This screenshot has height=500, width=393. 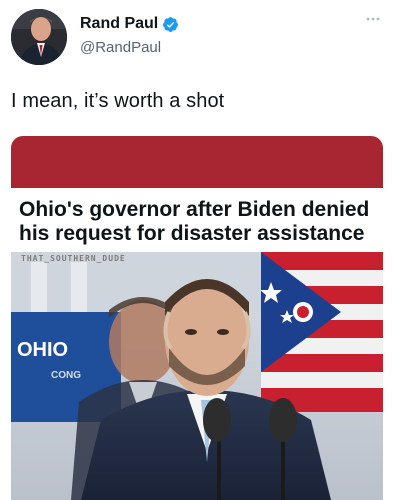 What do you see at coordinates (73, 258) in the screenshot?
I see `watermark: THAT_SOUTHERN_DUDE` at bounding box center [73, 258].